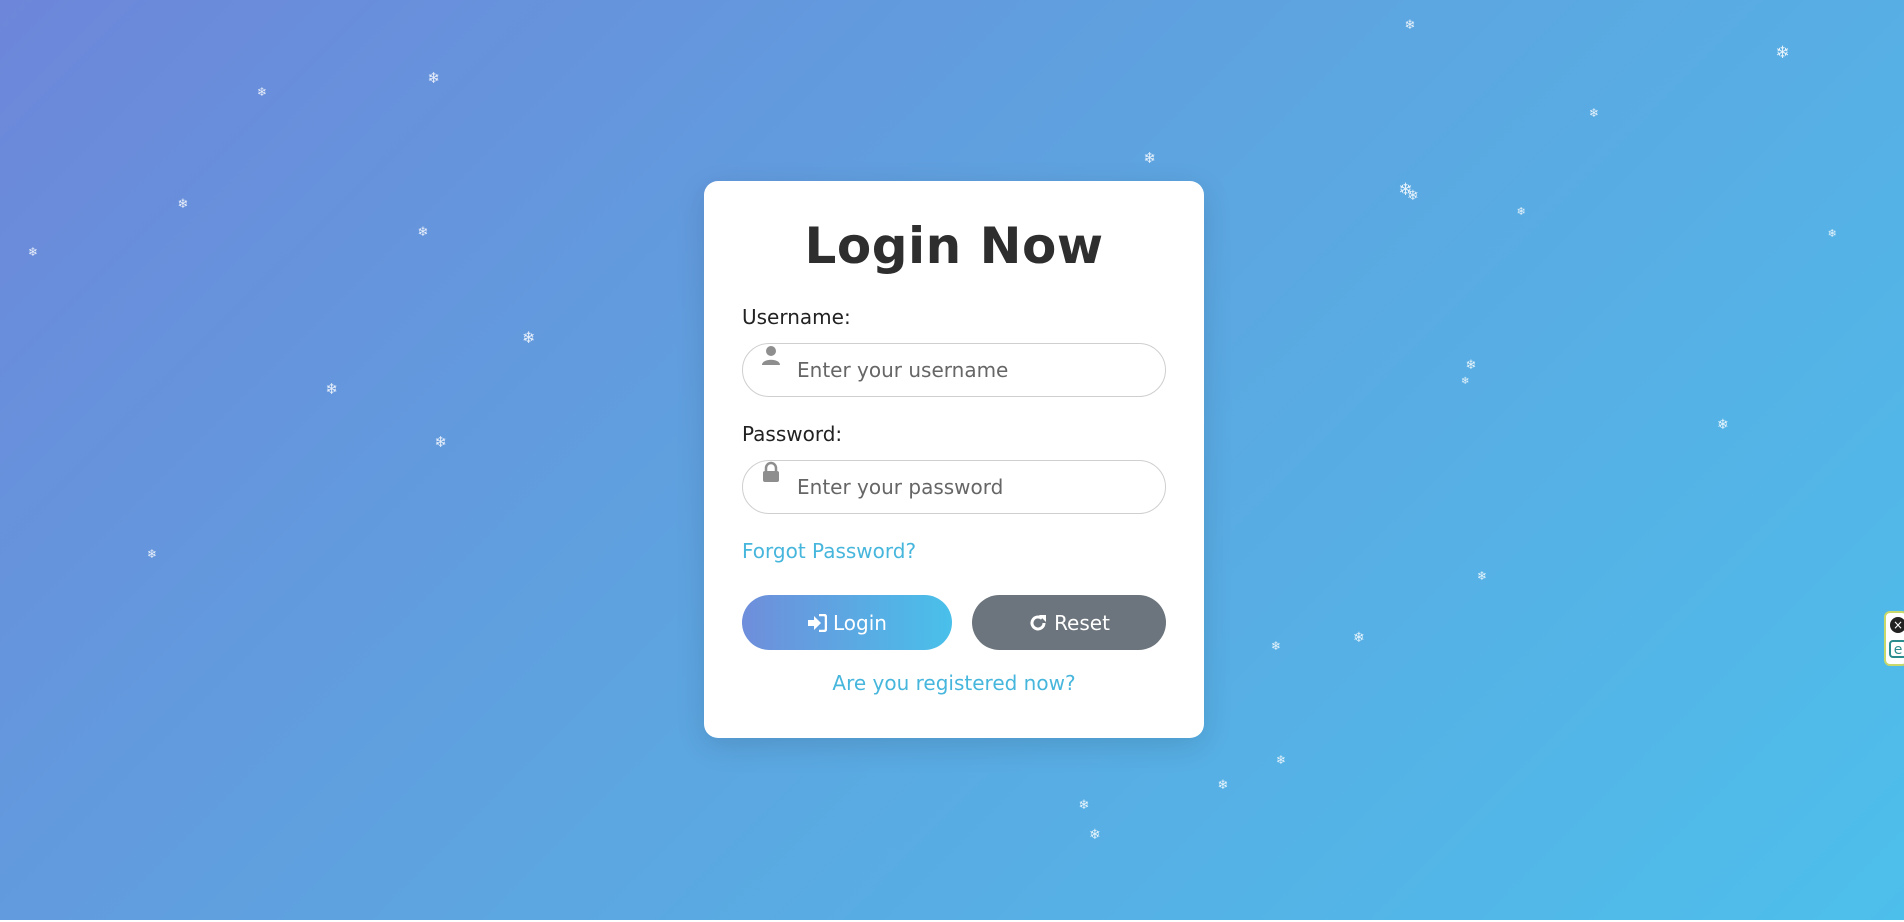  What do you see at coordinates (796, 317) in the screenshot?
I see `username-label: Username:` at bounding box center [796, 317].